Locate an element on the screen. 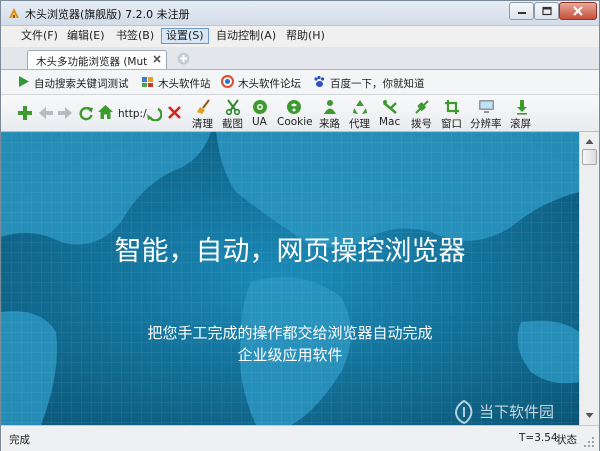 The width and height of the screenshot is (600, 451). stop-icon is located at coordinates (174, 112).